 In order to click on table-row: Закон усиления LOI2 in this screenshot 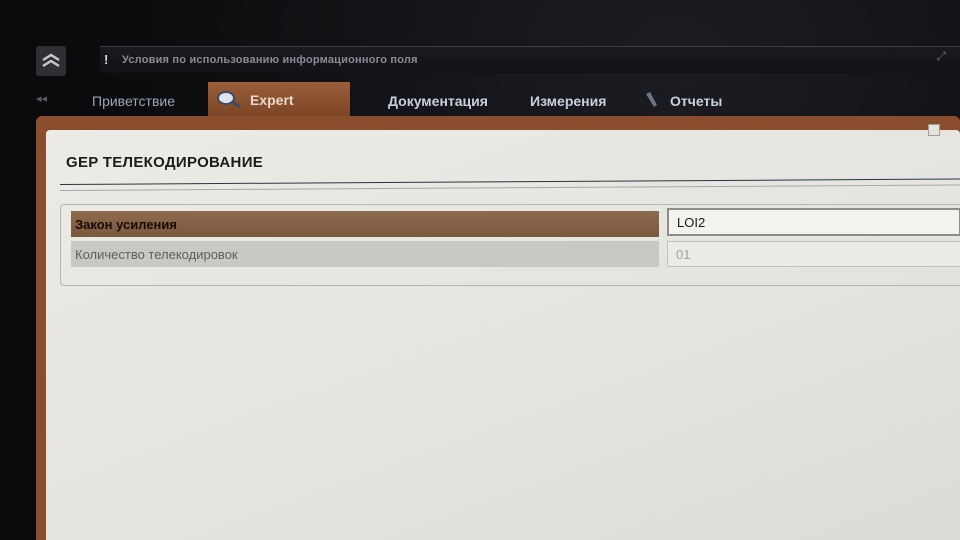, I will do `click(515, 222)`.